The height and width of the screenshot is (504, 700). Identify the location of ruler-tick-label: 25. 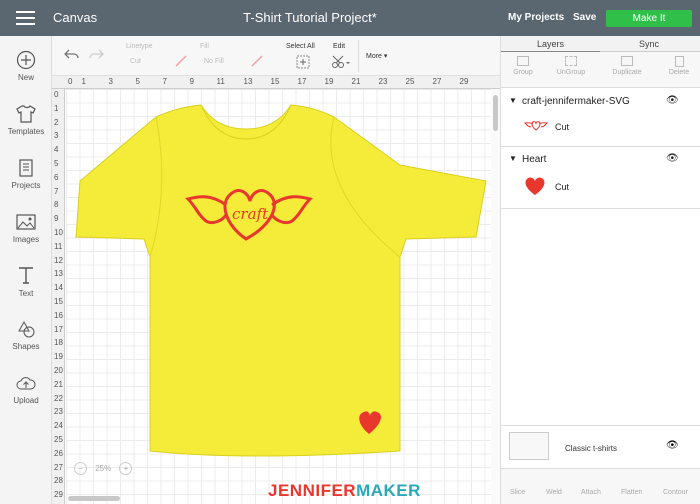
(58, 439).